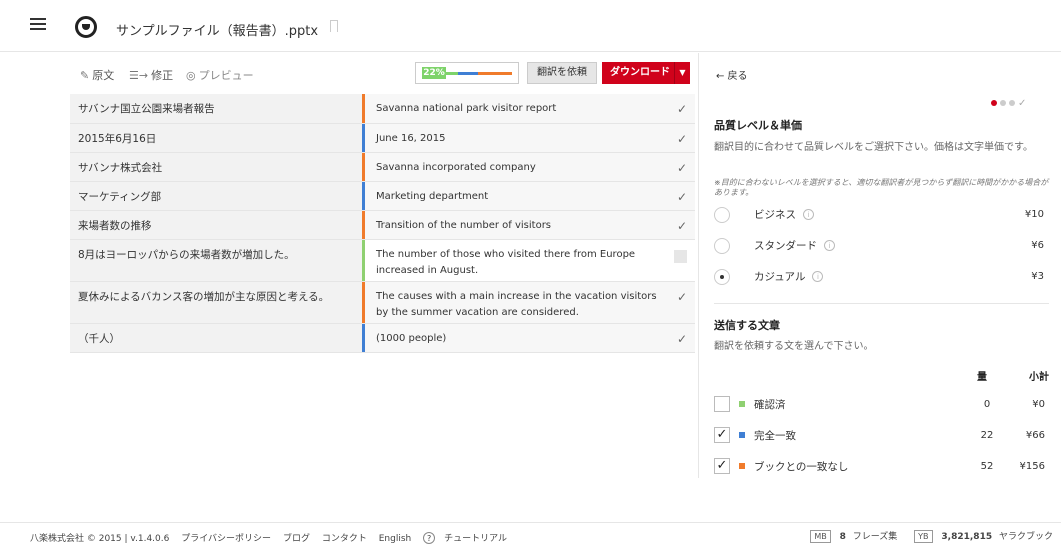  I want to click on category-label: 確認済, so click(770, 405).